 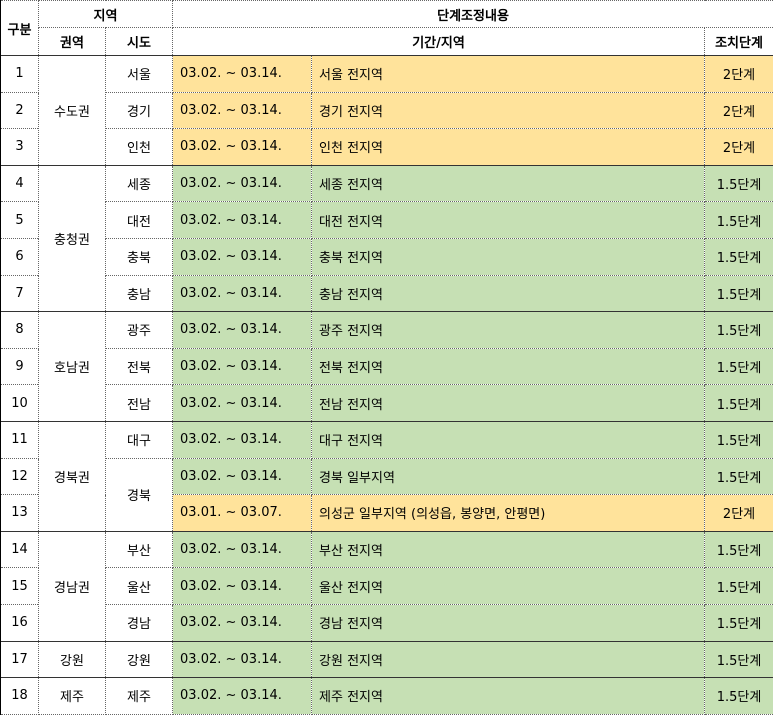 I want to click on area-cell: 강원, so click(x=72, y=659).